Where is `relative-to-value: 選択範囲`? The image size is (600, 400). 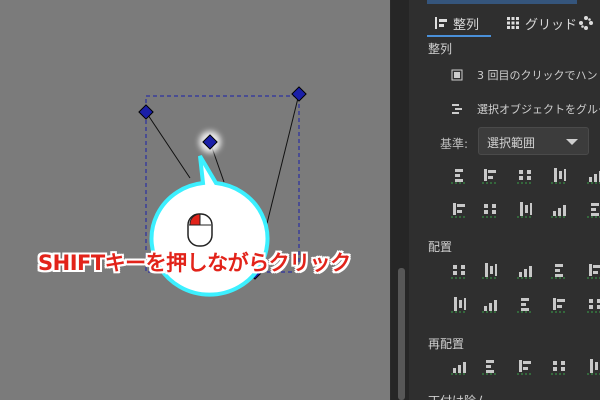
relative-to-value: 選択範囲 is located at coordinates (511, 143).